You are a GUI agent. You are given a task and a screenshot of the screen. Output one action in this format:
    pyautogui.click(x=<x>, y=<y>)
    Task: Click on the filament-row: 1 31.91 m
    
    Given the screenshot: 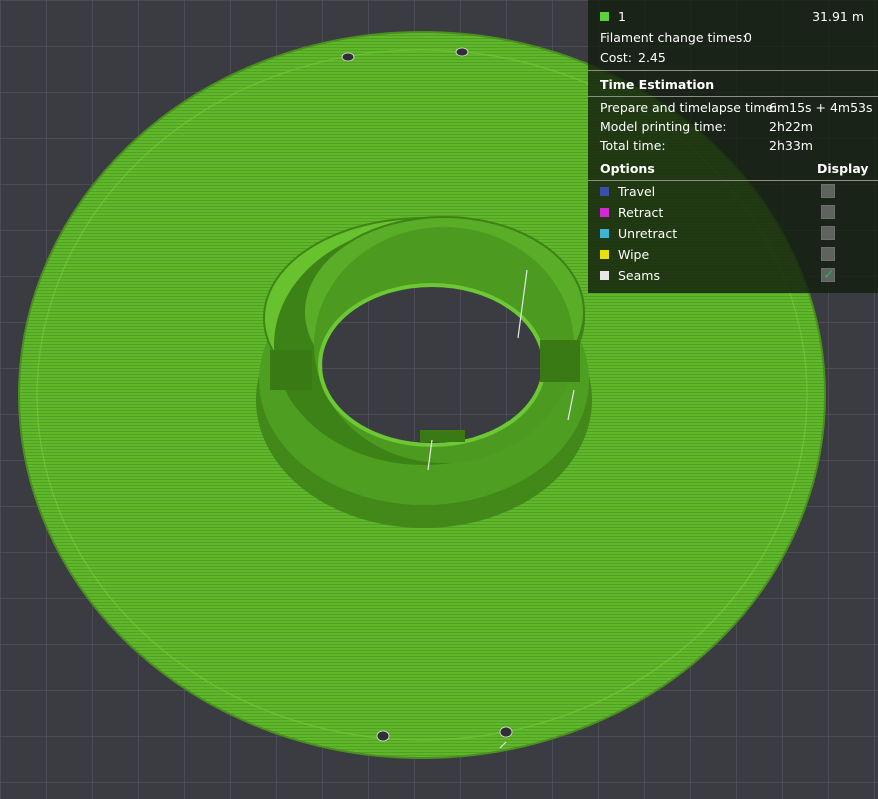 What is the action you would take?
    pyautogui.click(x=733, y=16)
    